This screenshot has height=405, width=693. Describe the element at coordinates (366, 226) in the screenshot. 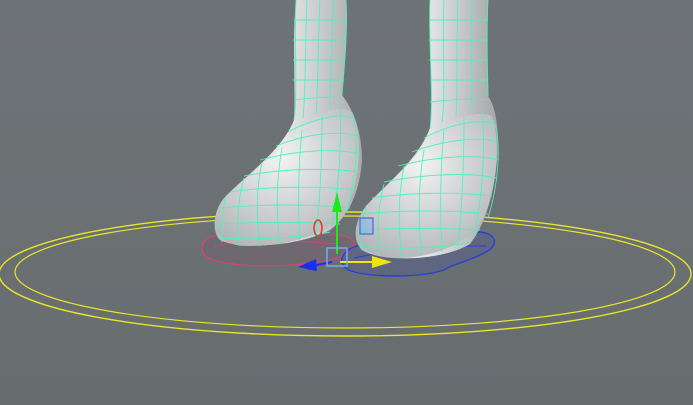

I see `plane-handle-icon` at that location.